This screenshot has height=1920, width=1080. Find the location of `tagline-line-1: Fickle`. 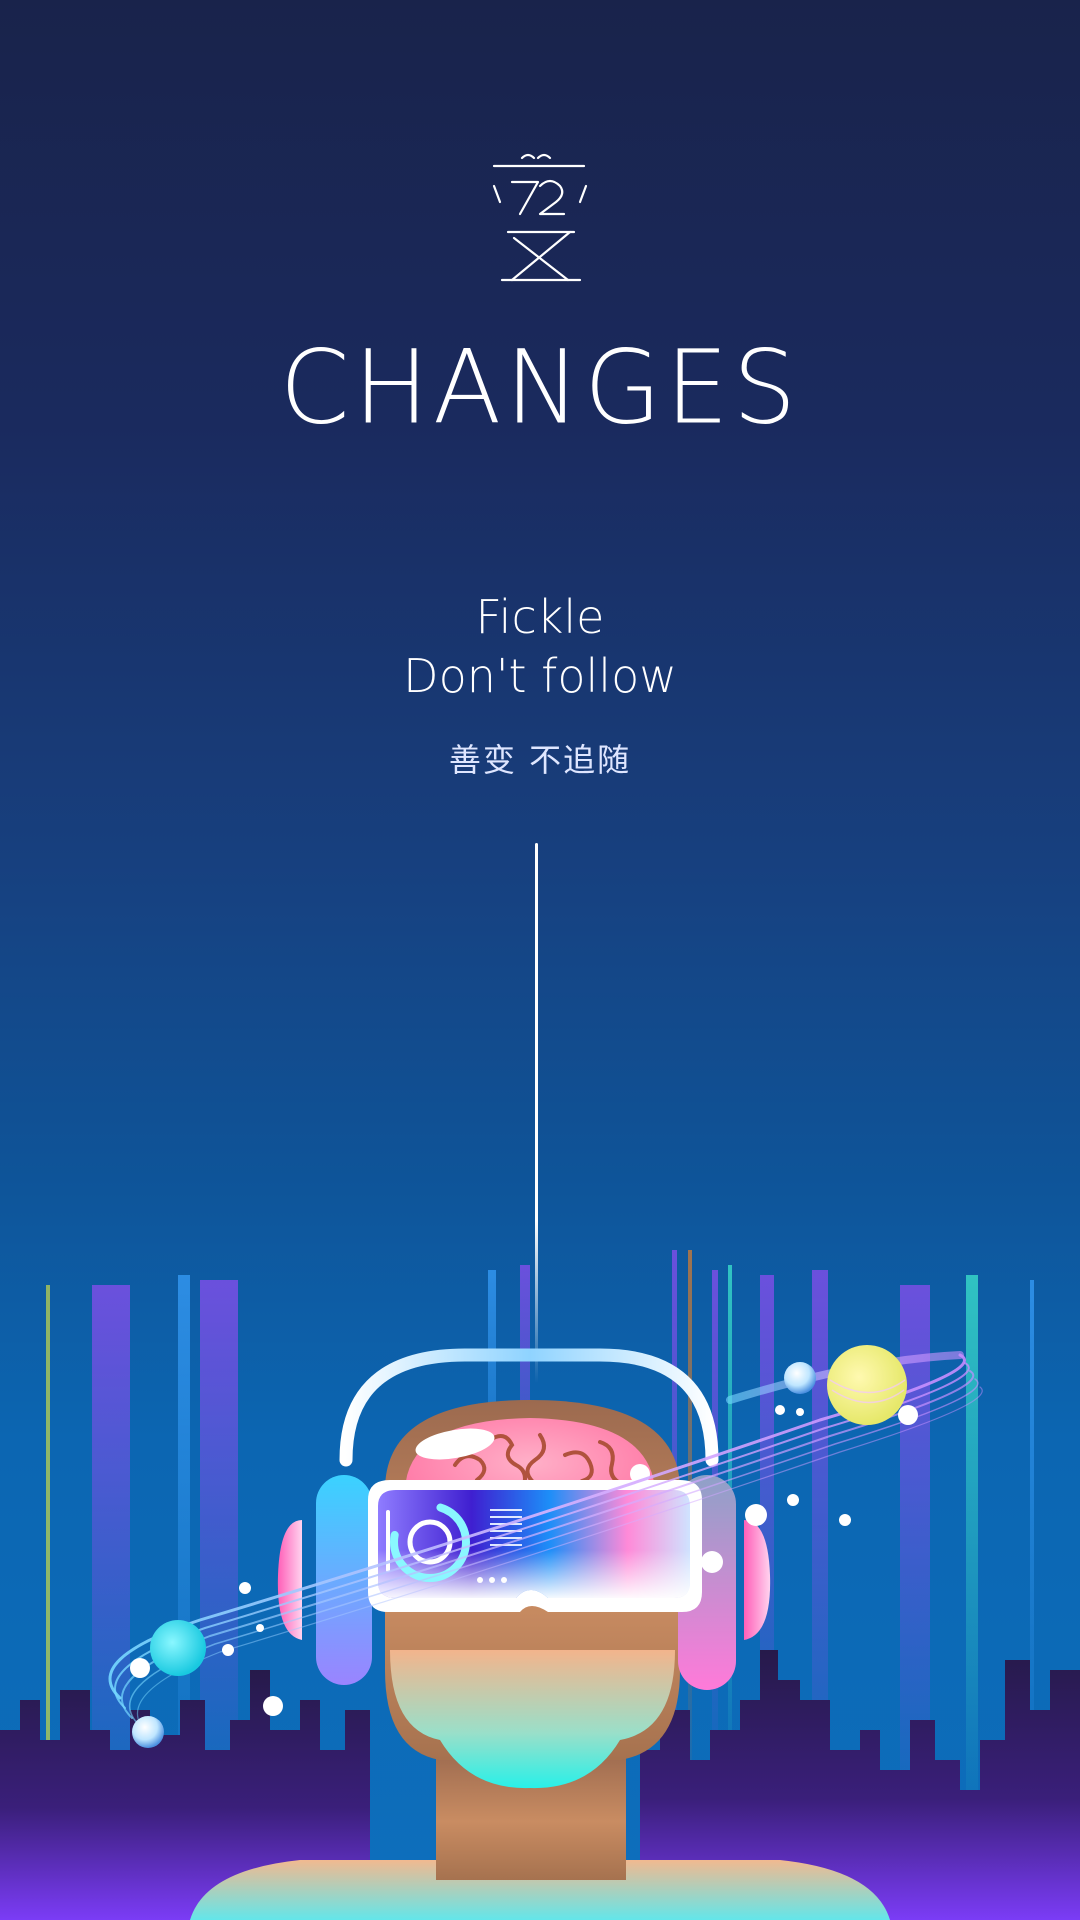

tagline-line-1: Fickle is located at coordinates (540, 617).